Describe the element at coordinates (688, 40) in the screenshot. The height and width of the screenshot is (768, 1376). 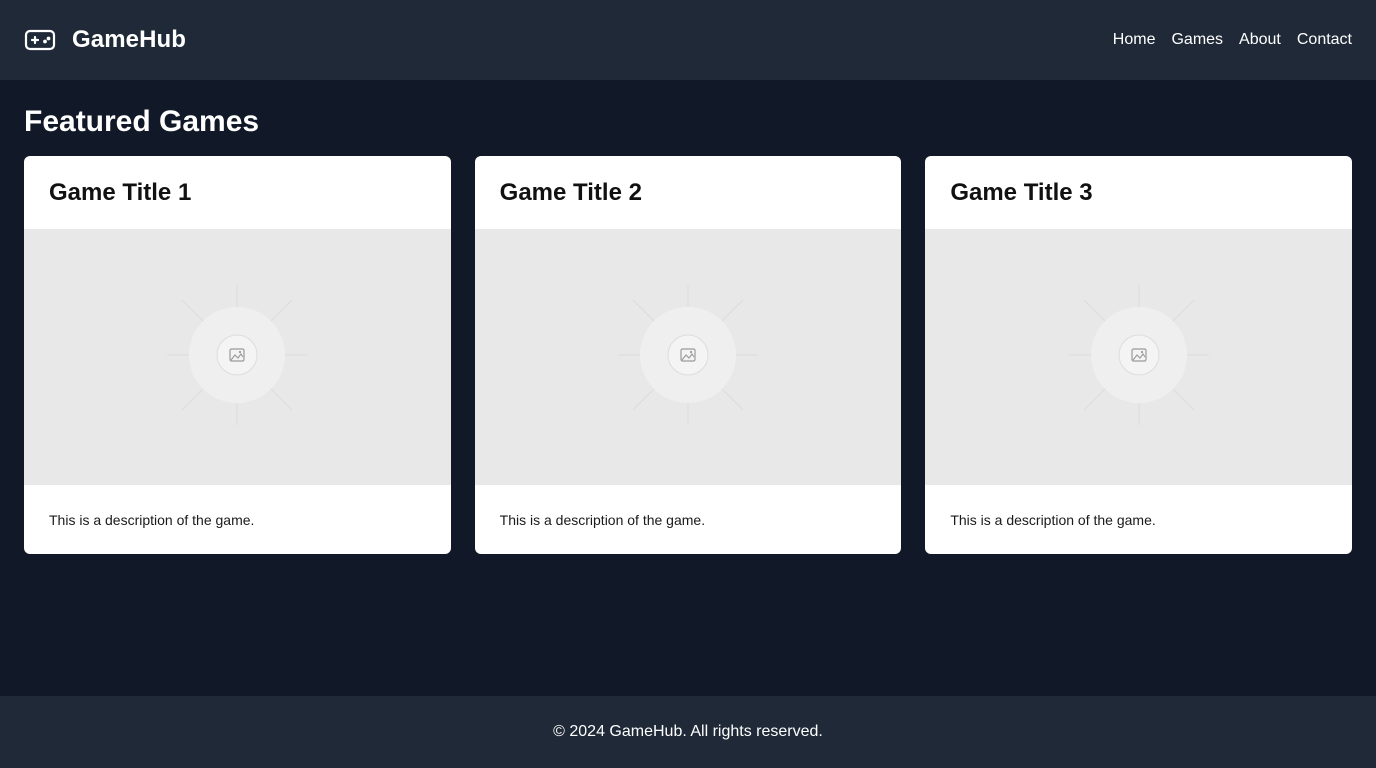
I see `site-header: GameHub Home Games About Contact` at that location.